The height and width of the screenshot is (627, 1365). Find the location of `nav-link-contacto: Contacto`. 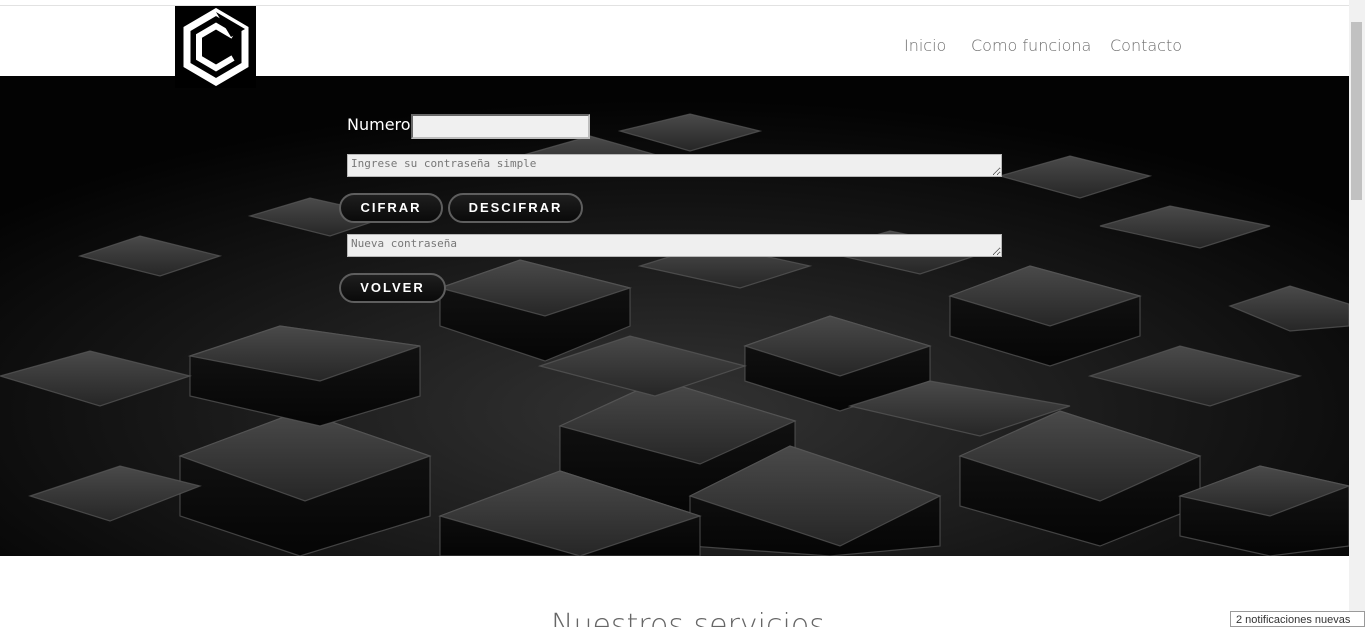

nav-link-contacto: Contacto is located at coordinates (1146, 45).